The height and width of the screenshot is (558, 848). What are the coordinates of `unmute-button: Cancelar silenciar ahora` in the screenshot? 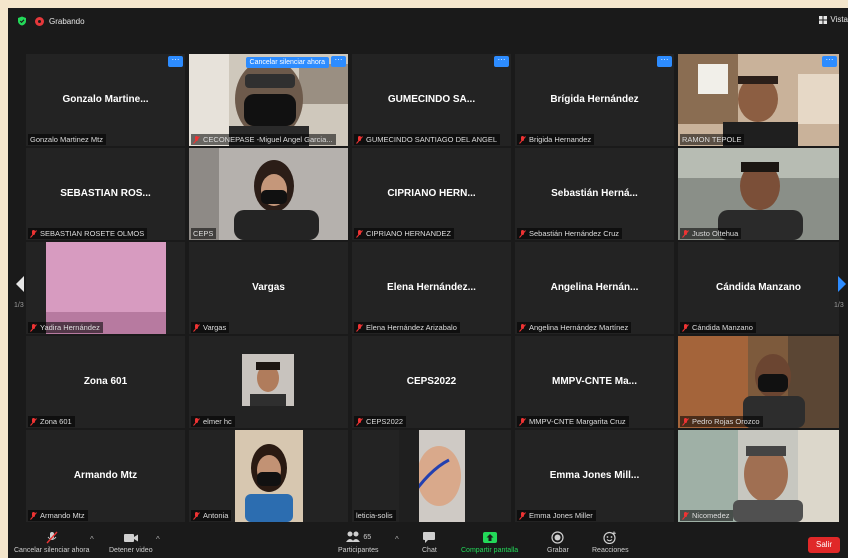 It's located at (51, 542).